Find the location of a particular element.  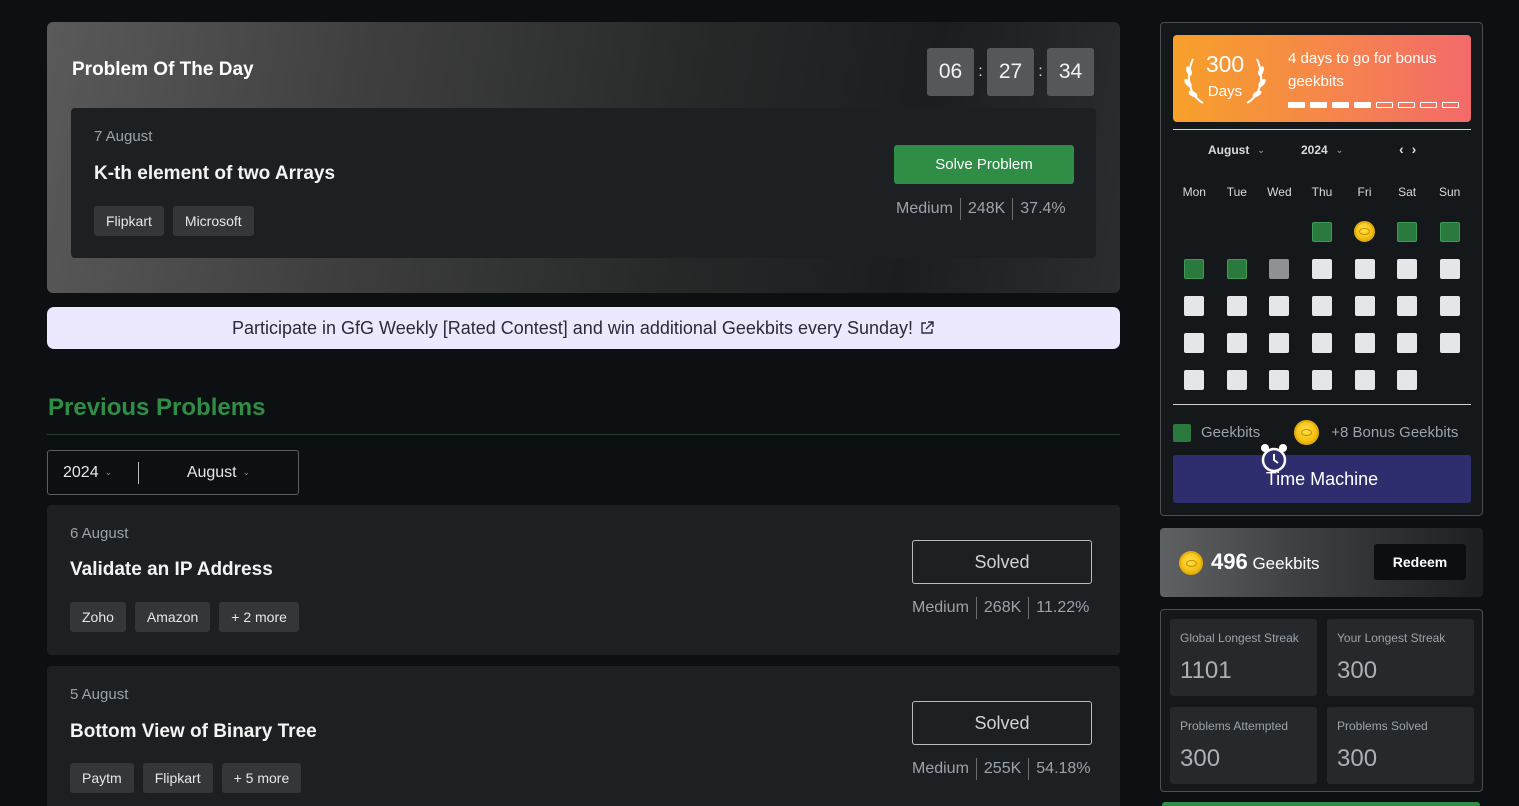

calendar-year-select: 2024 ⌄ is located at coordinates (1322, 150).